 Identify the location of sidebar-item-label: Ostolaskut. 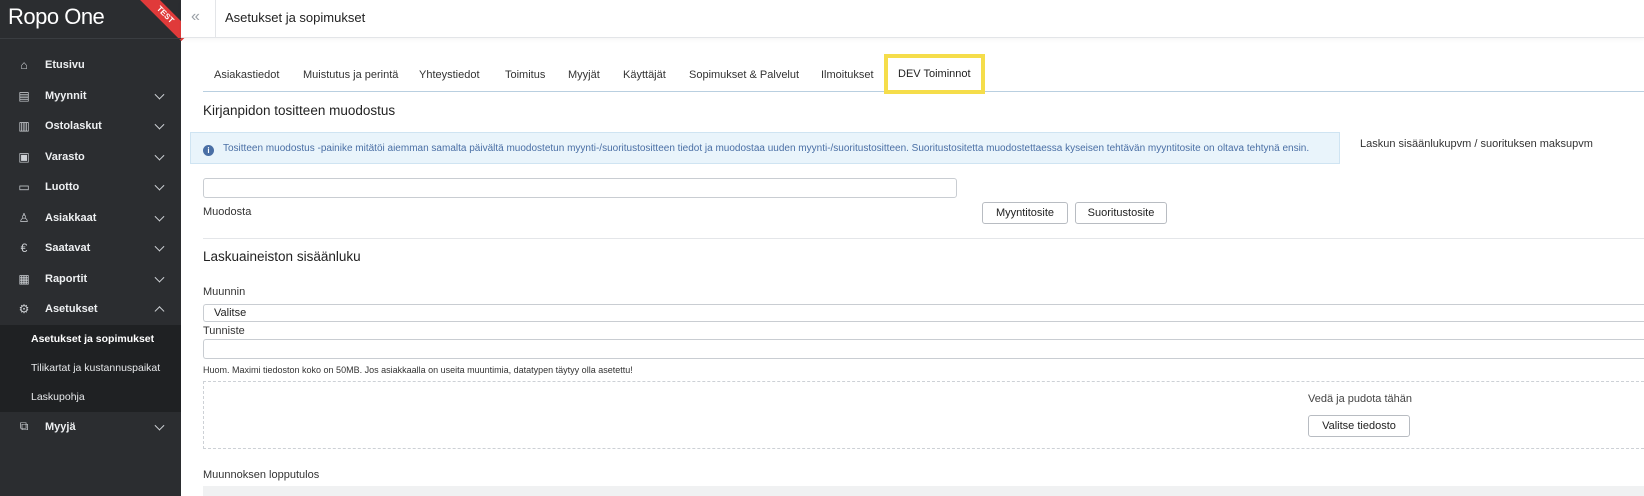
(73, 126).